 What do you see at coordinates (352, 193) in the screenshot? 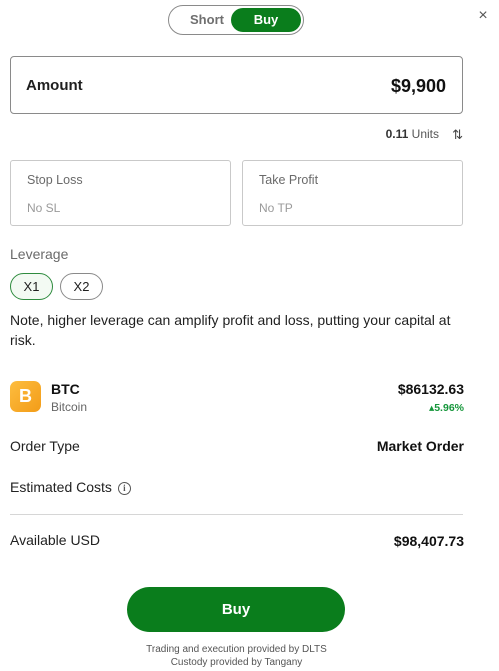
I see `take-profit-field: Take Profit No TP` at bounding box center [352, 193].